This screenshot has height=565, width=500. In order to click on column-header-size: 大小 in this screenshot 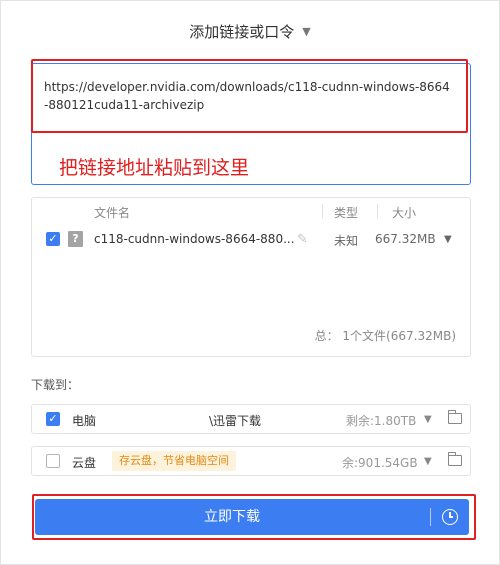, I will do `click(404, 212)`.